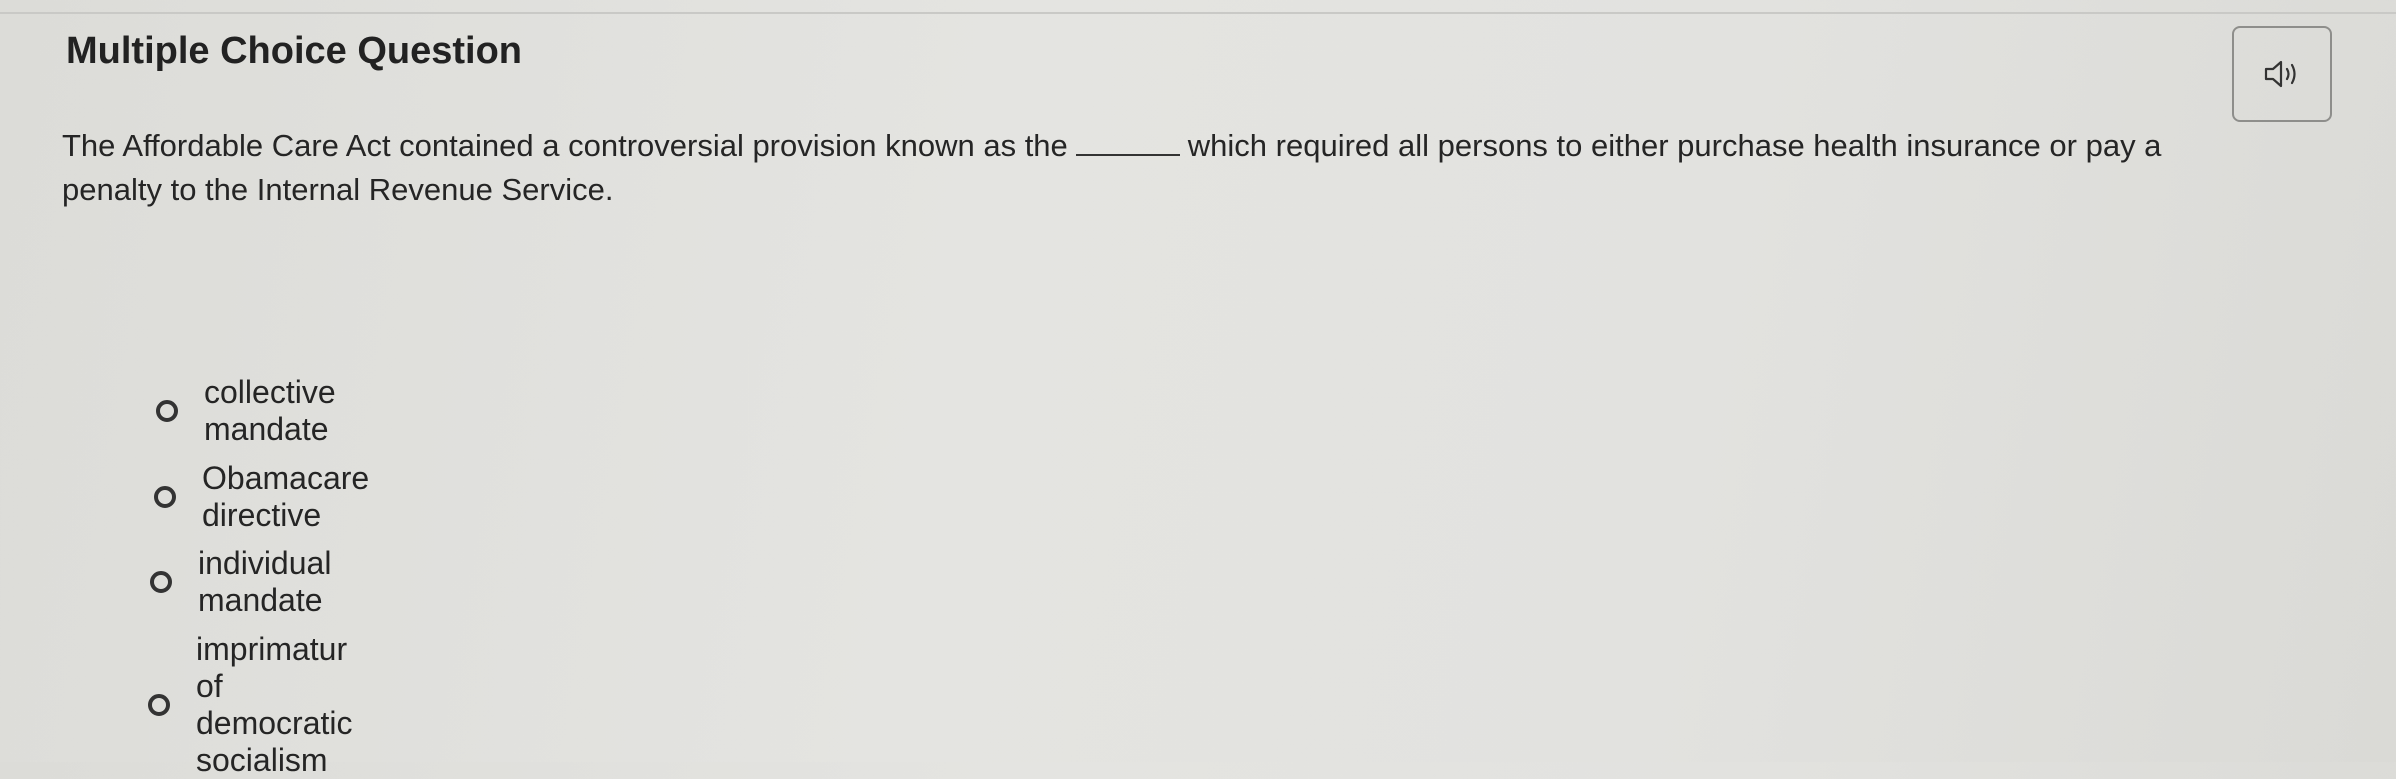 The width and height of the screenshot is (2396, 779). Describe the element at coordinates (270, 410) in the screenshot. I see `option-label: collective mandate` at that location.